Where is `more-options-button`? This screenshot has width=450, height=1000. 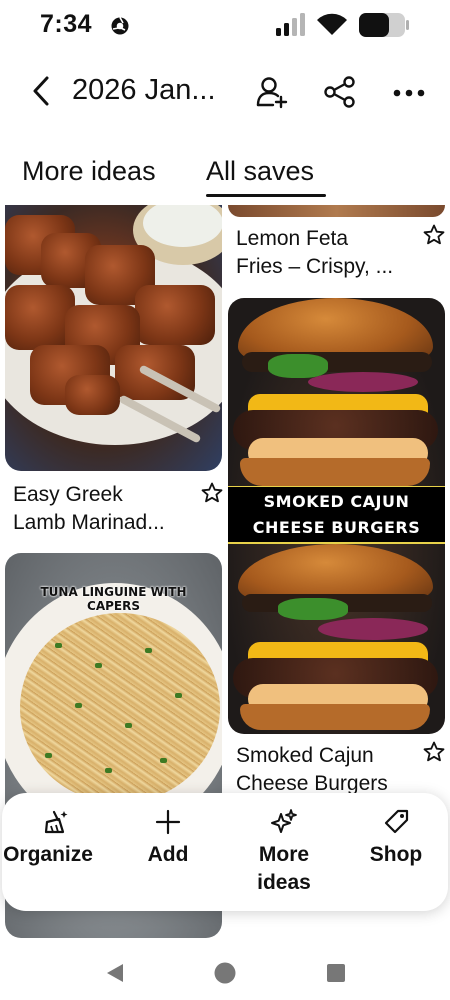 more-options-button is located at coordinates (409, 94).